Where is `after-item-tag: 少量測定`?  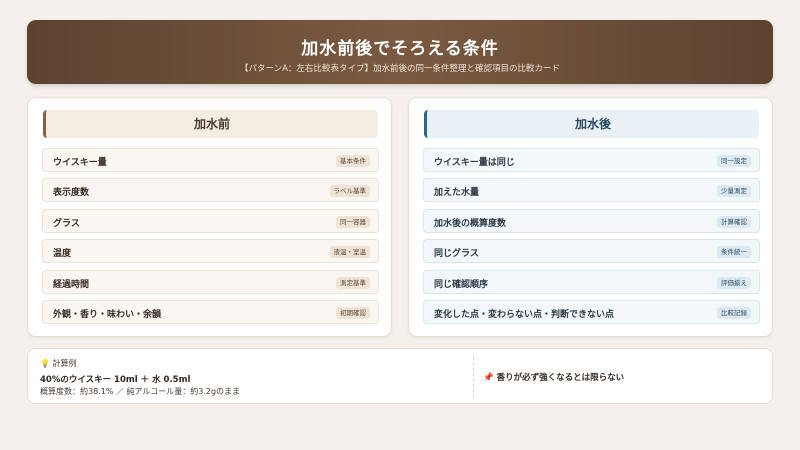
after-item-tag: 少量測定 is located at coordinates (734, 191).